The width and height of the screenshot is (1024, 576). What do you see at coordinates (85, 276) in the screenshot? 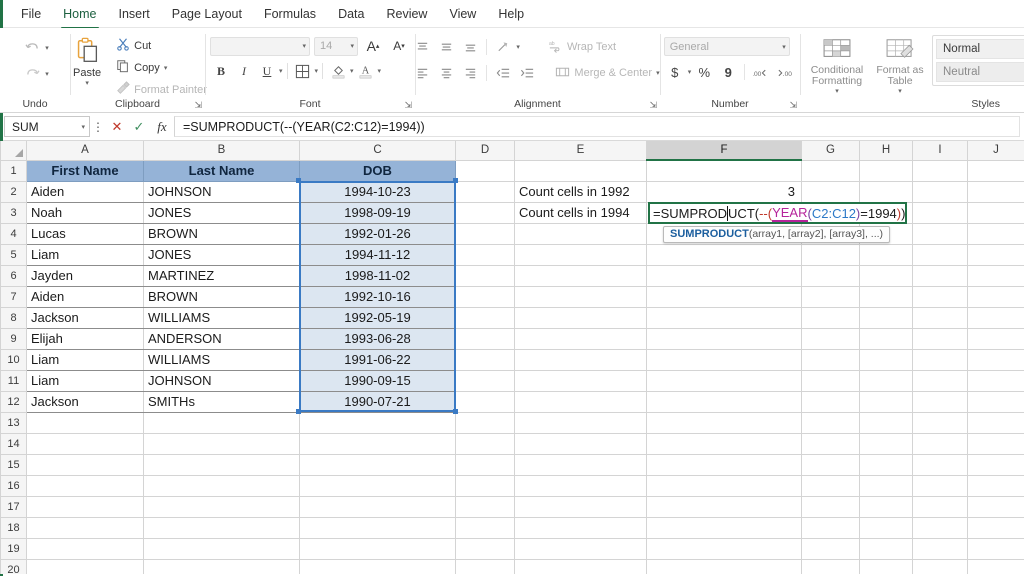
I see `cell-a6: Jayden` at bounding box center [85, 276].